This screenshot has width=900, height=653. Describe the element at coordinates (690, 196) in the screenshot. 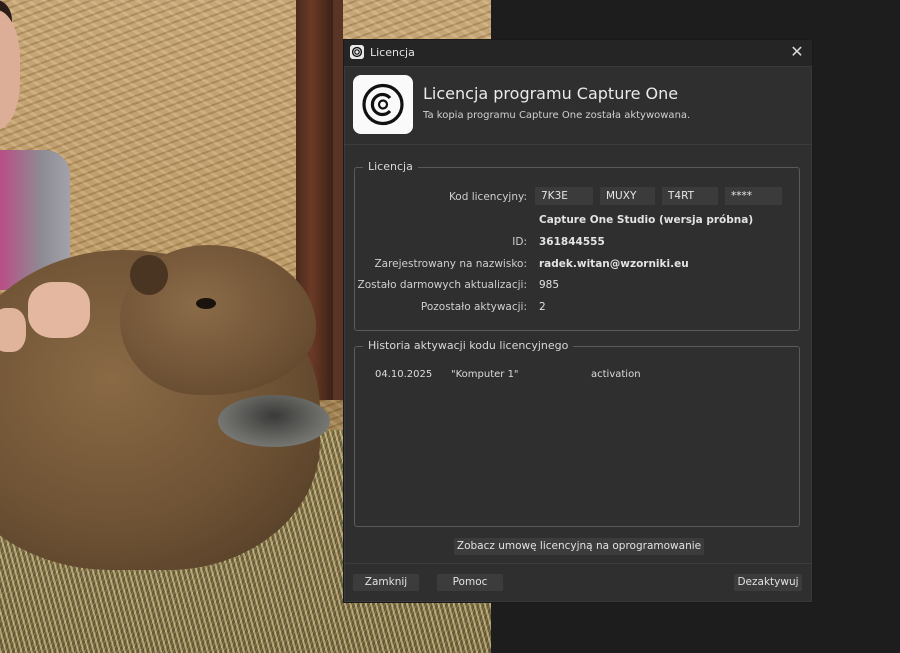

I see `license-key-part-3: T4RT` at that location.